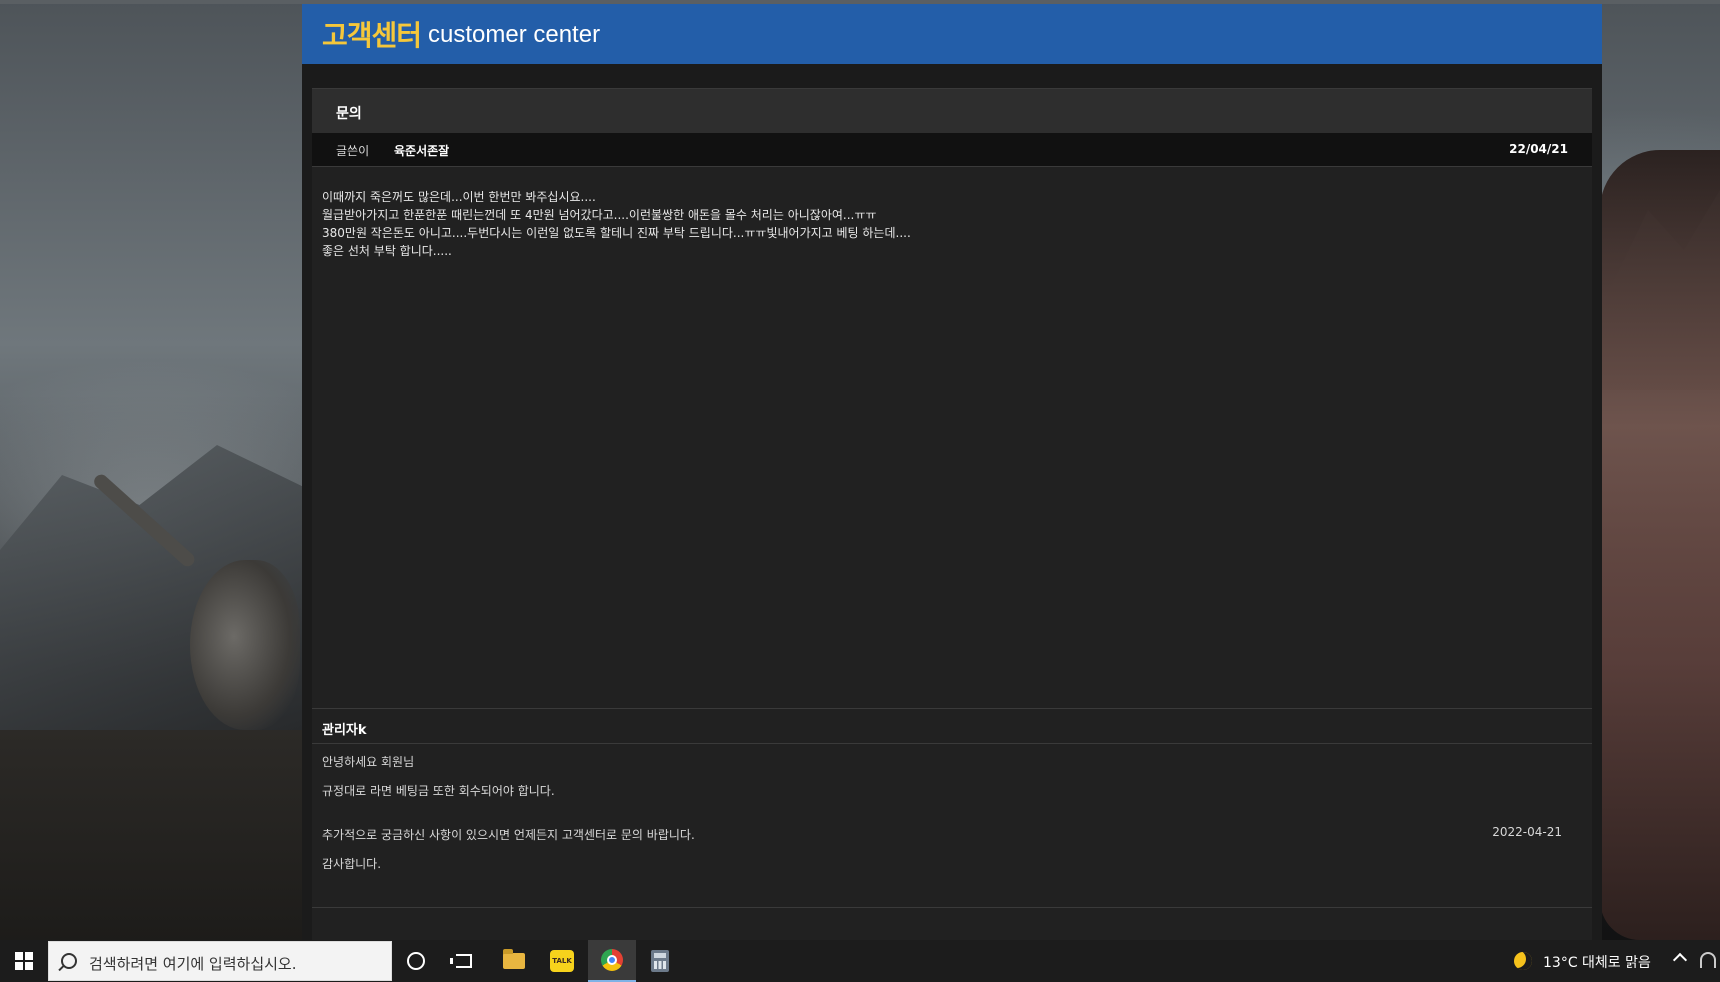  I want to click on chrome-icon, so click(612, 960).